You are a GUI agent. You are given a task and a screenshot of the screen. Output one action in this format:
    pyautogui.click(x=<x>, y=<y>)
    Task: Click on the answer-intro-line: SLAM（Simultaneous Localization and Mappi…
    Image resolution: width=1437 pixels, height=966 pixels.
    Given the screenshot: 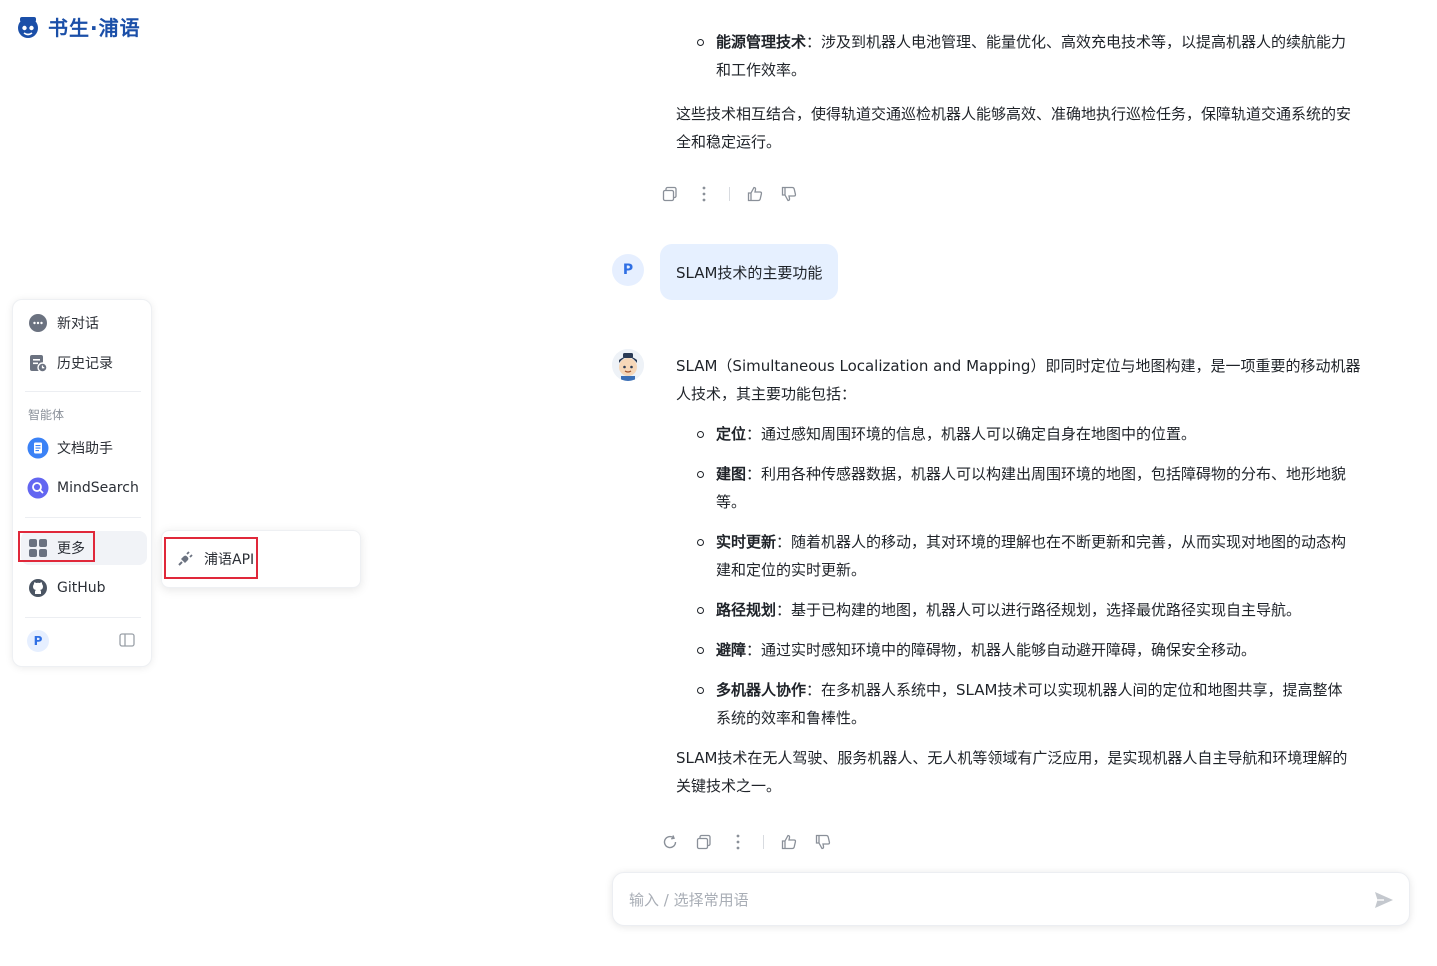 What is the action you would take?
    pyautogui.click(x=1018, y=366)
    